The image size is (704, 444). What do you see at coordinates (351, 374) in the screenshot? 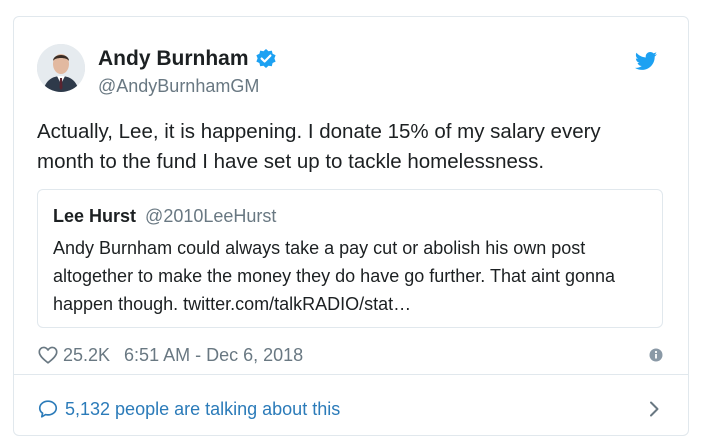
I see `divider` at bounding box center [351, 374].